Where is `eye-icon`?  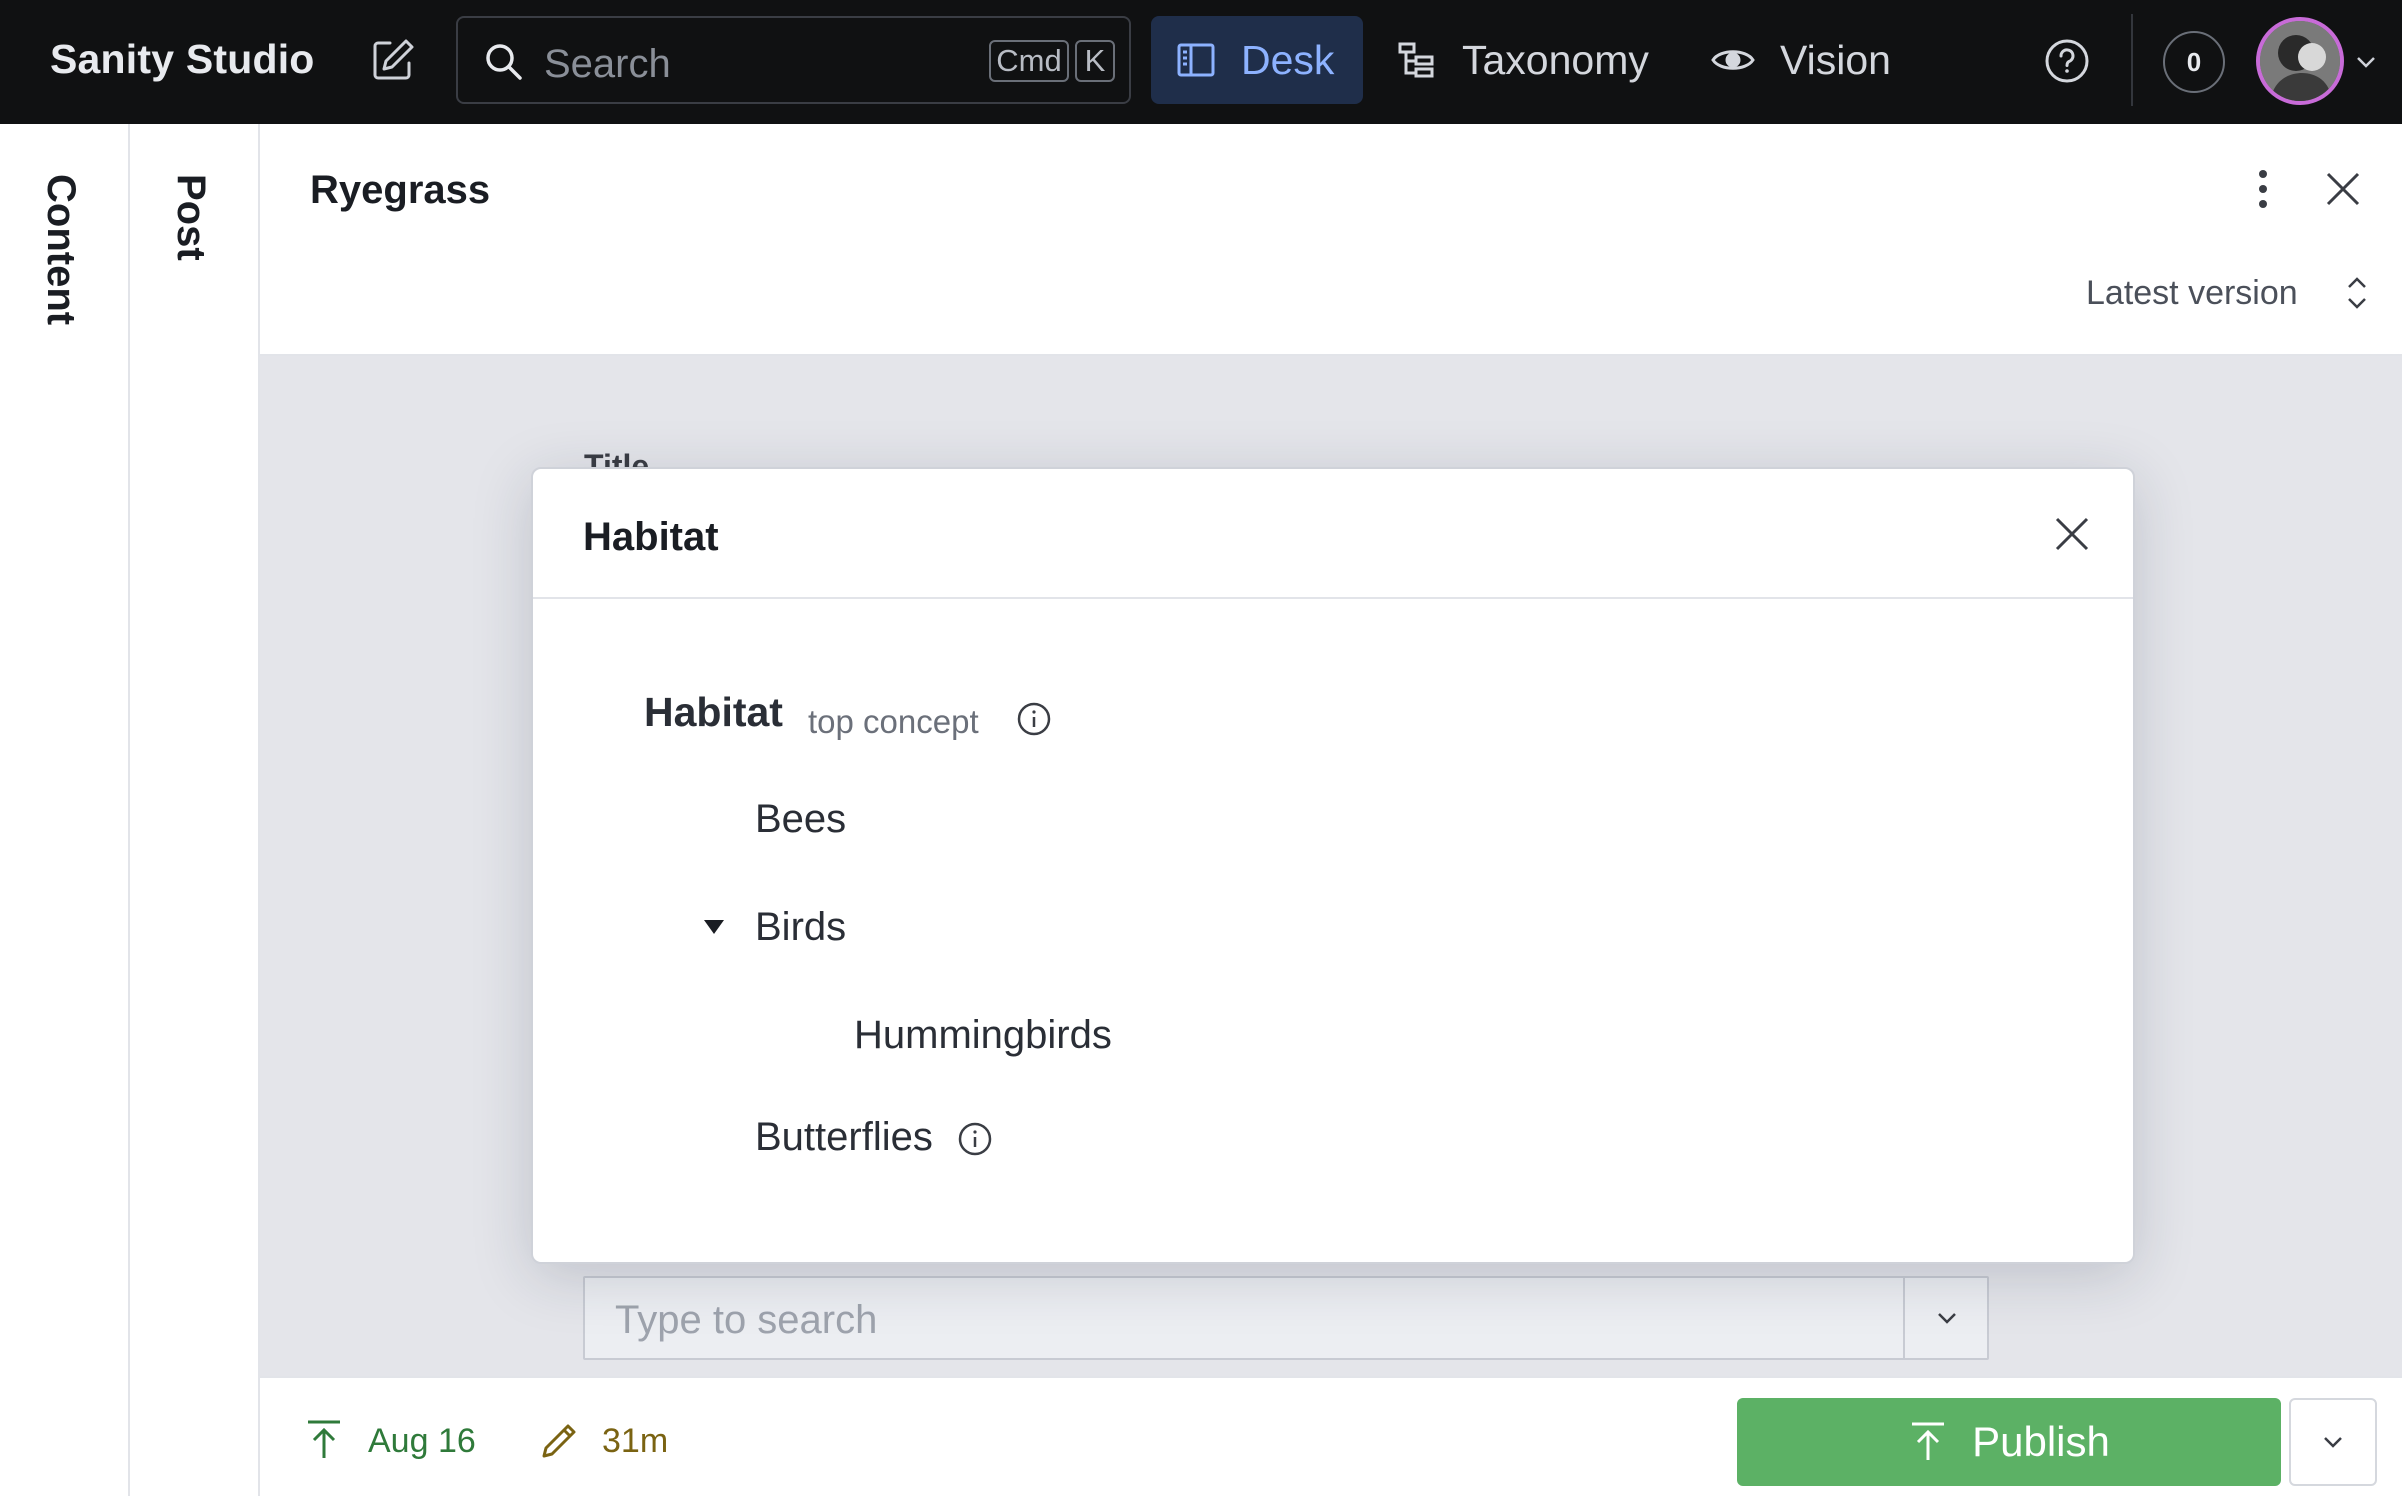
eye-icon is located at coordinates (1733, 60).